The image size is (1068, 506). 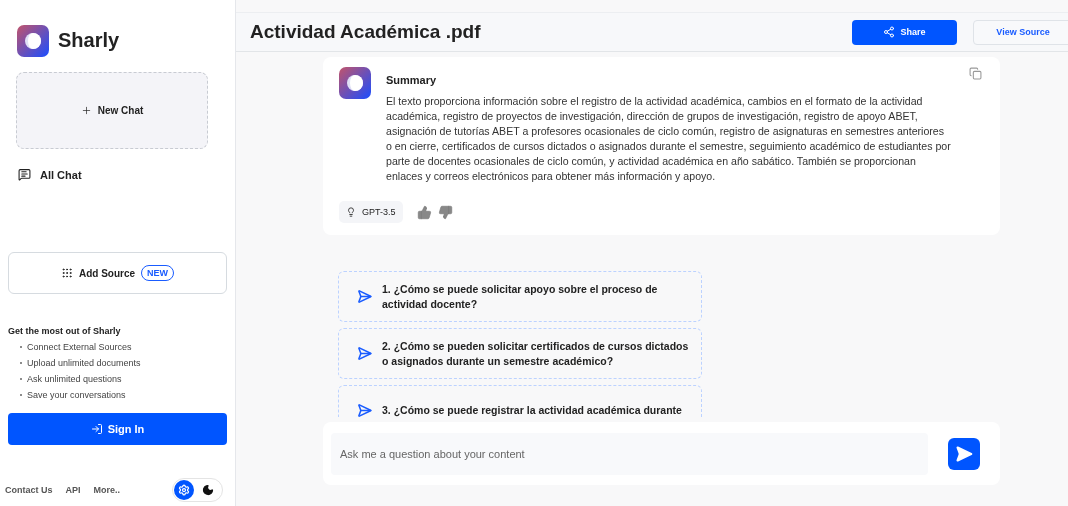 What do you see at coordinates (123, 379) in the screenshot?
I see `promo-item: Ask unlimited questions` at bounding box center [123, 379].